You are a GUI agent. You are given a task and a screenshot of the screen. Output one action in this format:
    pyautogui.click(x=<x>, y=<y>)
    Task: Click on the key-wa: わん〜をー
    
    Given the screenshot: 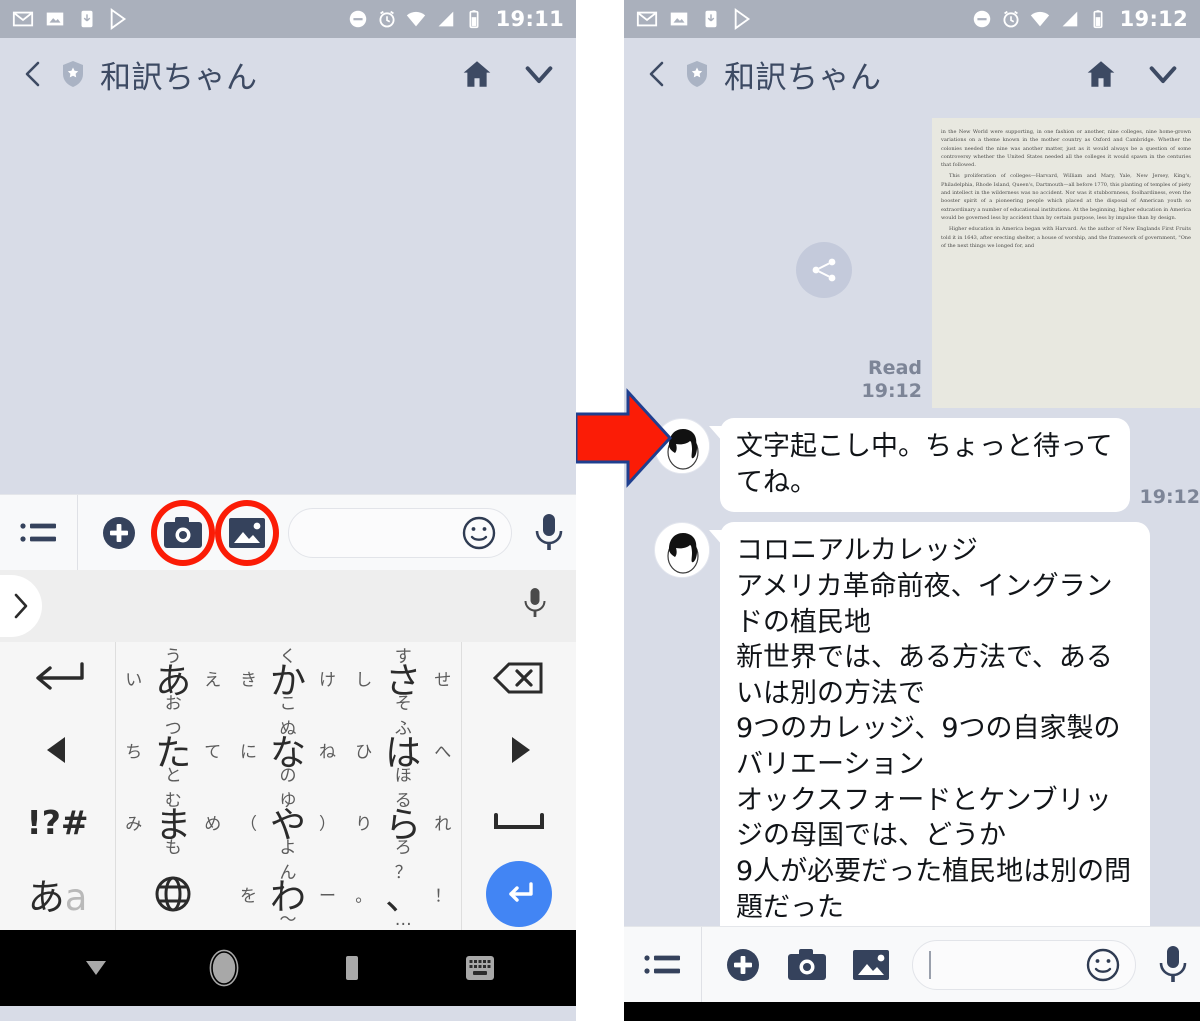 What is the action you would take?
    pyautogui.click(x=287, y=894)
    